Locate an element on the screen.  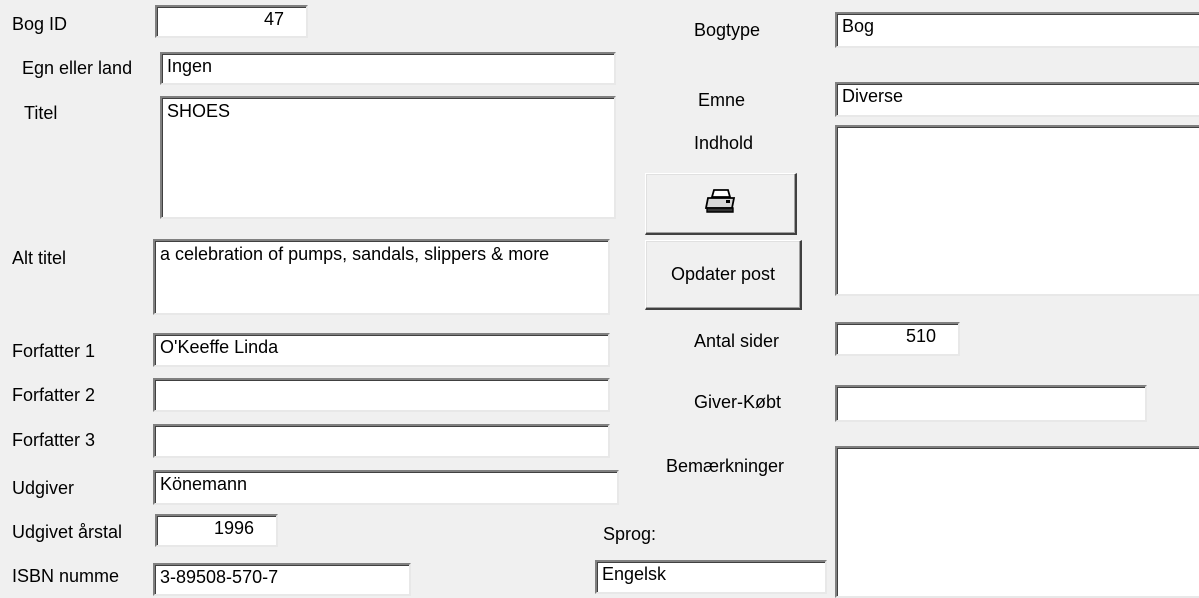
bogtype-field: Bog is located at coordinates (1017, 30).